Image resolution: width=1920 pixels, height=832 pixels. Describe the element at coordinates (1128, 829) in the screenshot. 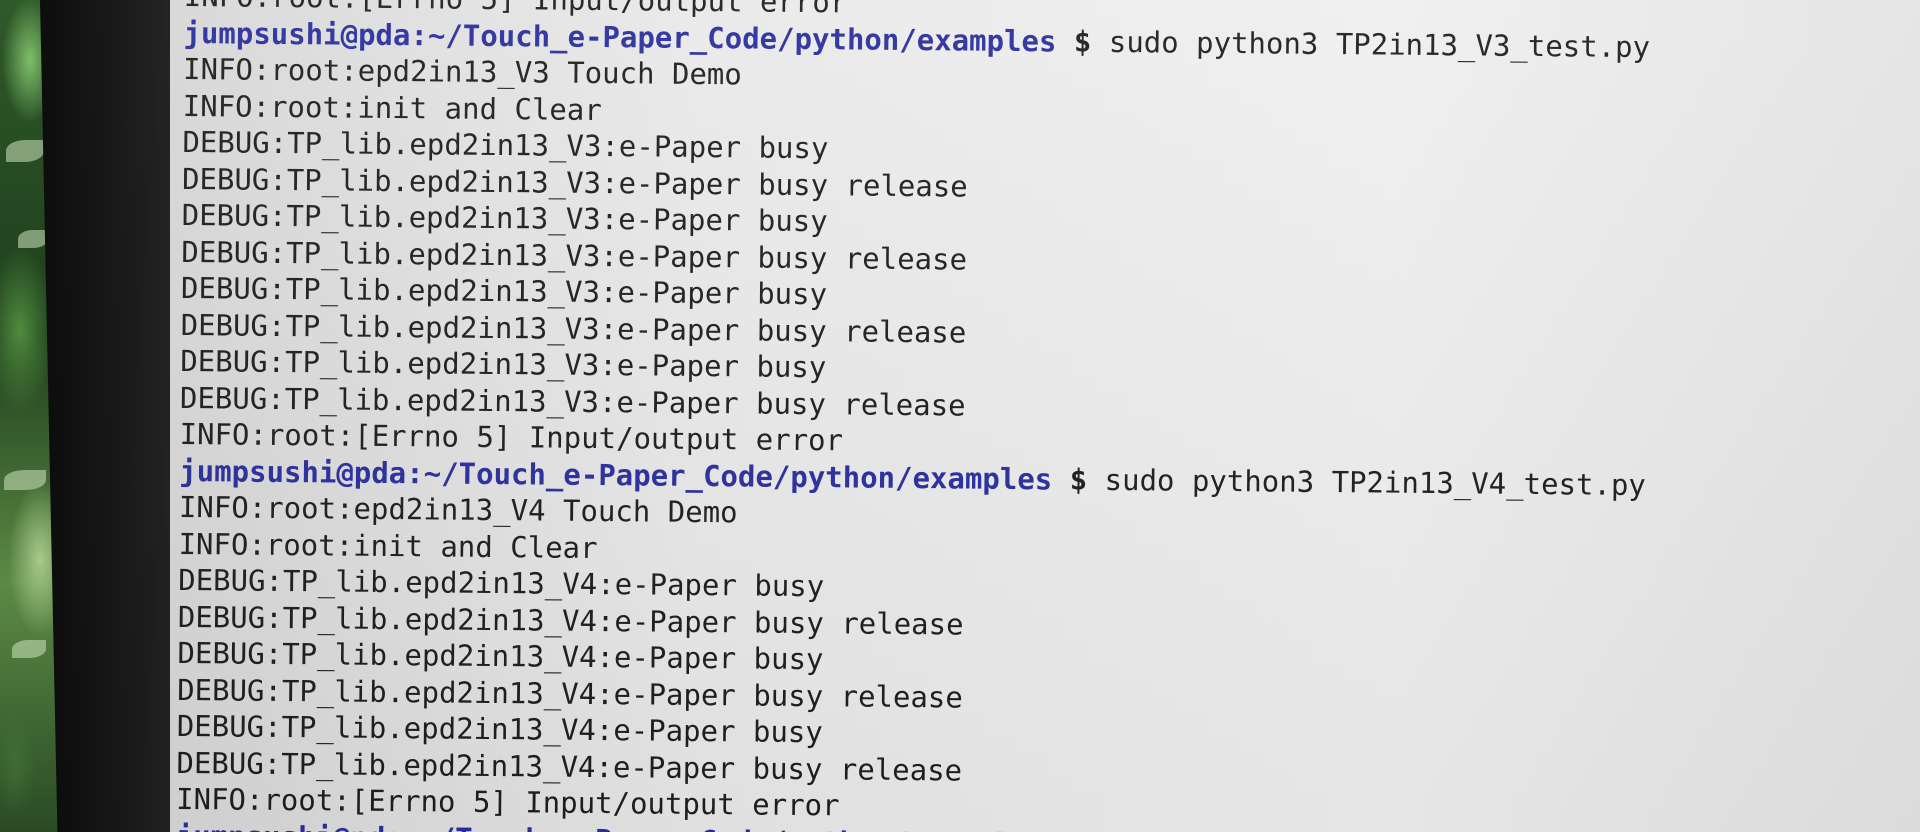

I see `command-text: cd /` at that location.